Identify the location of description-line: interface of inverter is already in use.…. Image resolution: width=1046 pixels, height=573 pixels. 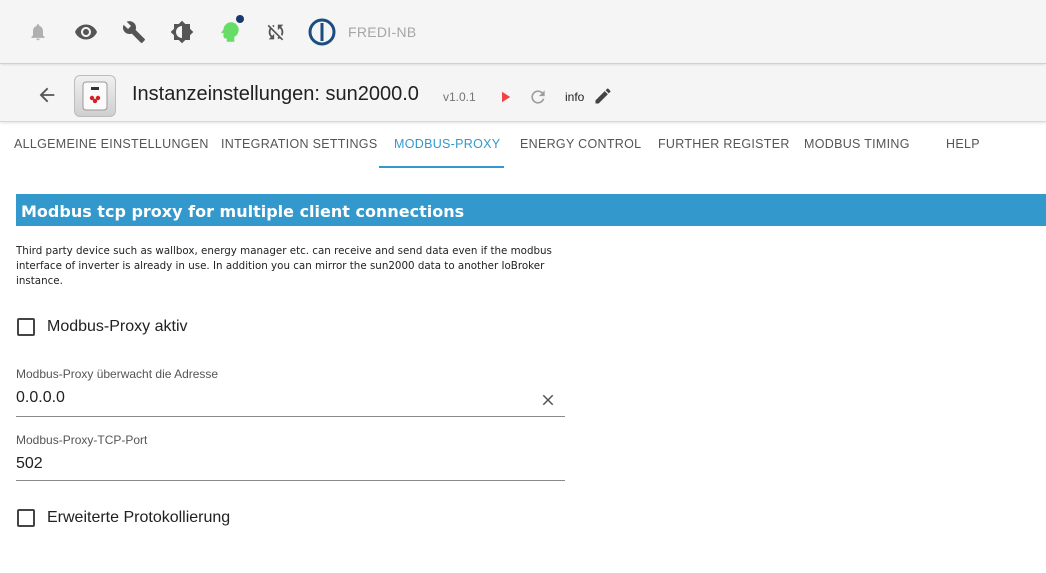
(280, 266).